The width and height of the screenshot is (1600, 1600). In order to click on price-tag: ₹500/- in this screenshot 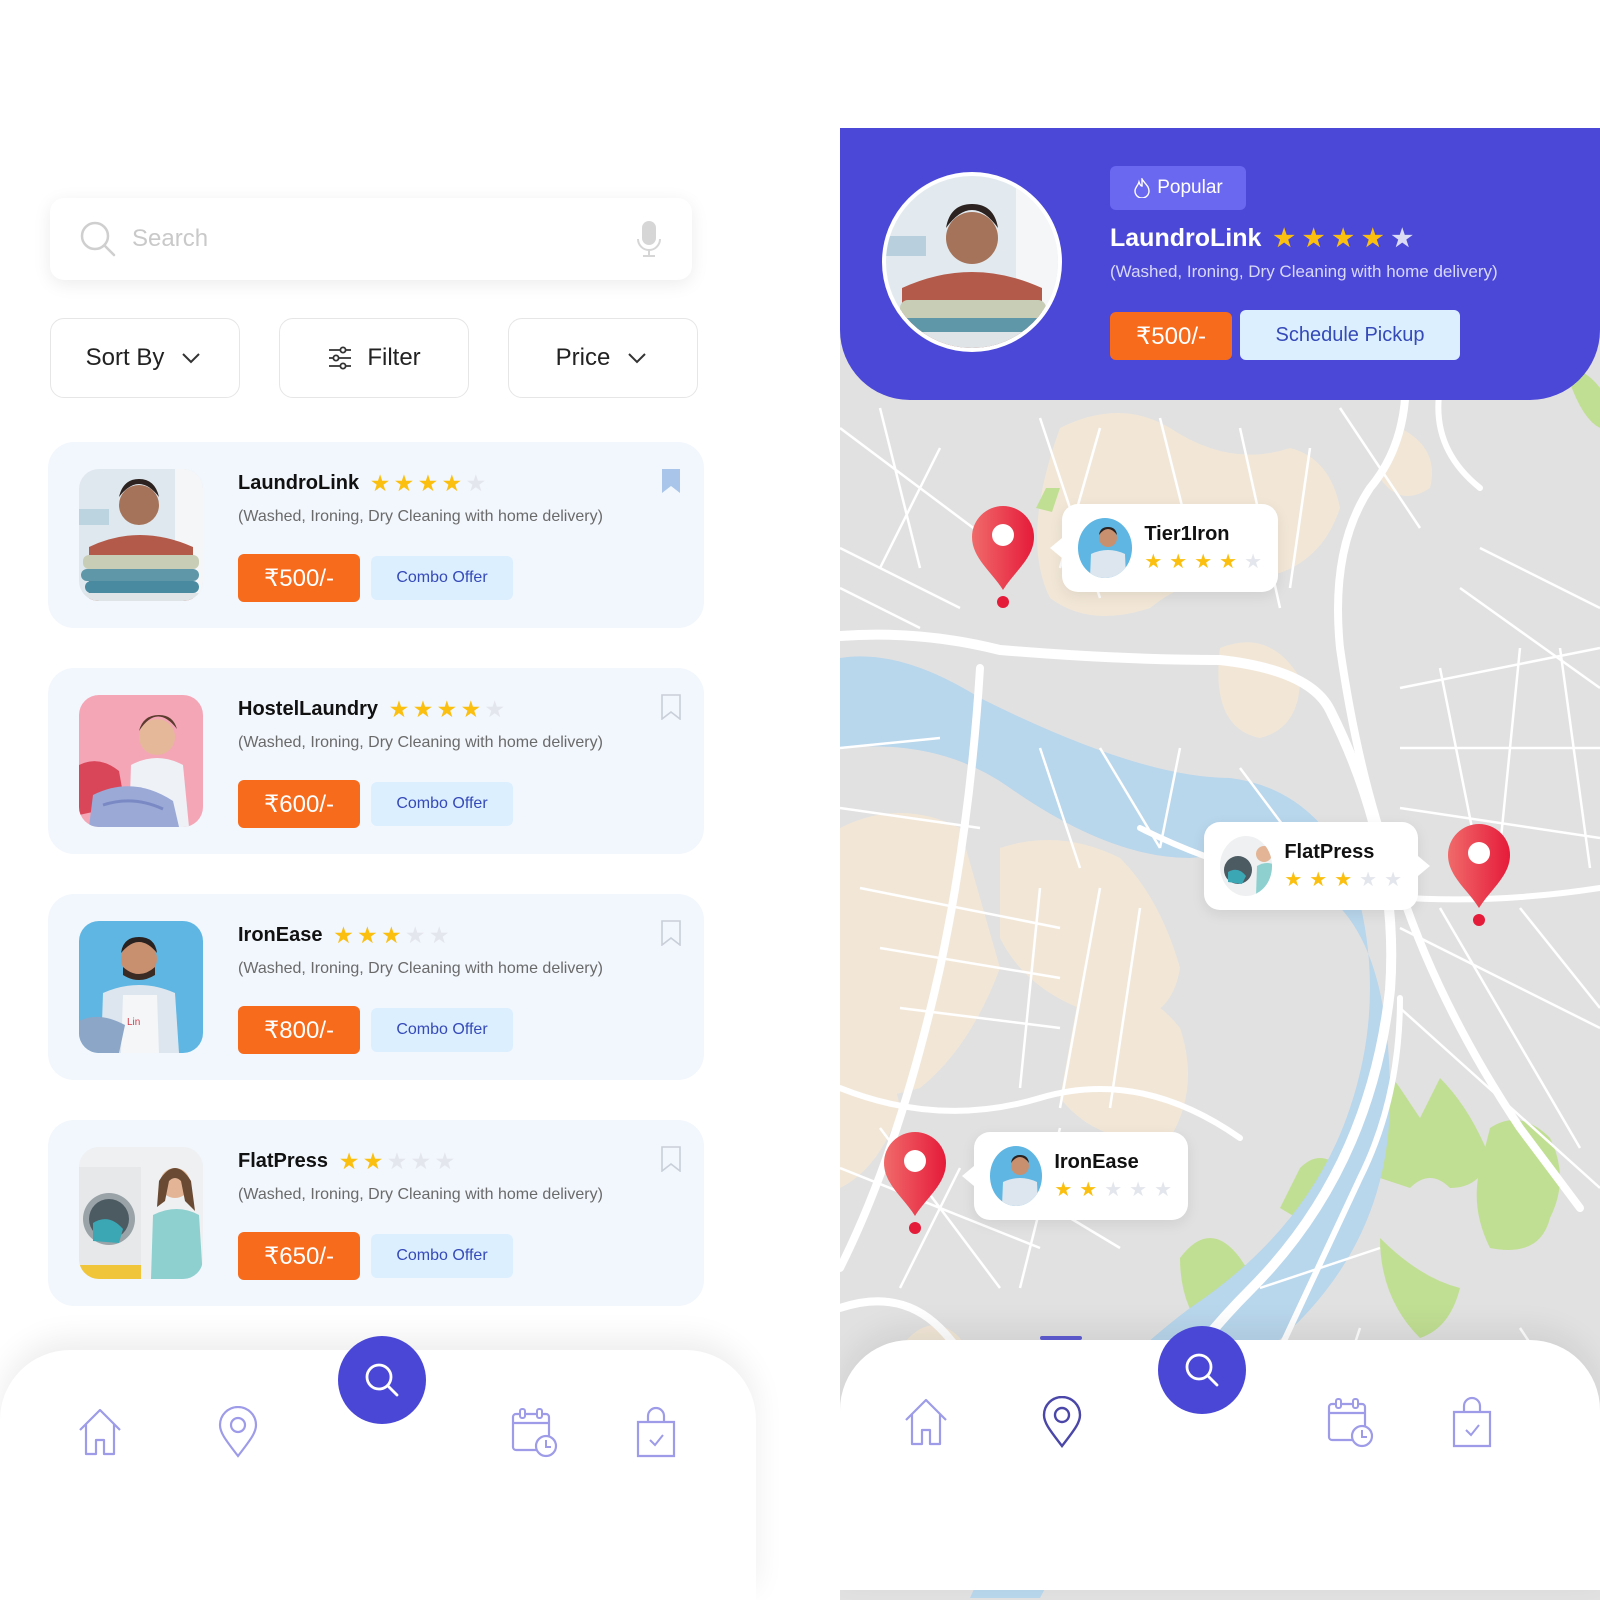, I will do `click(299, 578)`.